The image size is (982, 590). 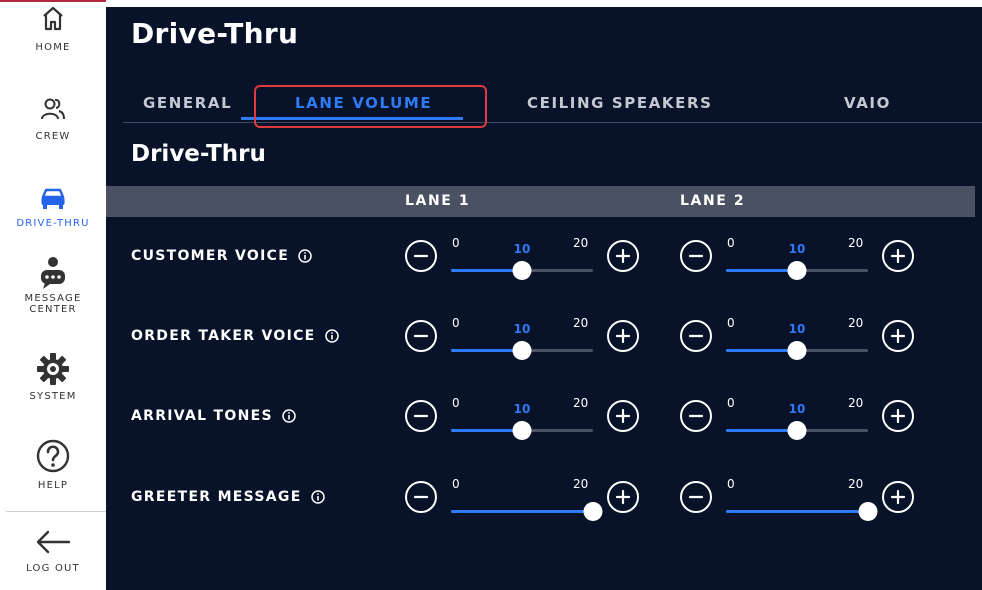 I want to click on sidebar-item-message-center: MESSAGE CENTER, so click(x=53, y=285).